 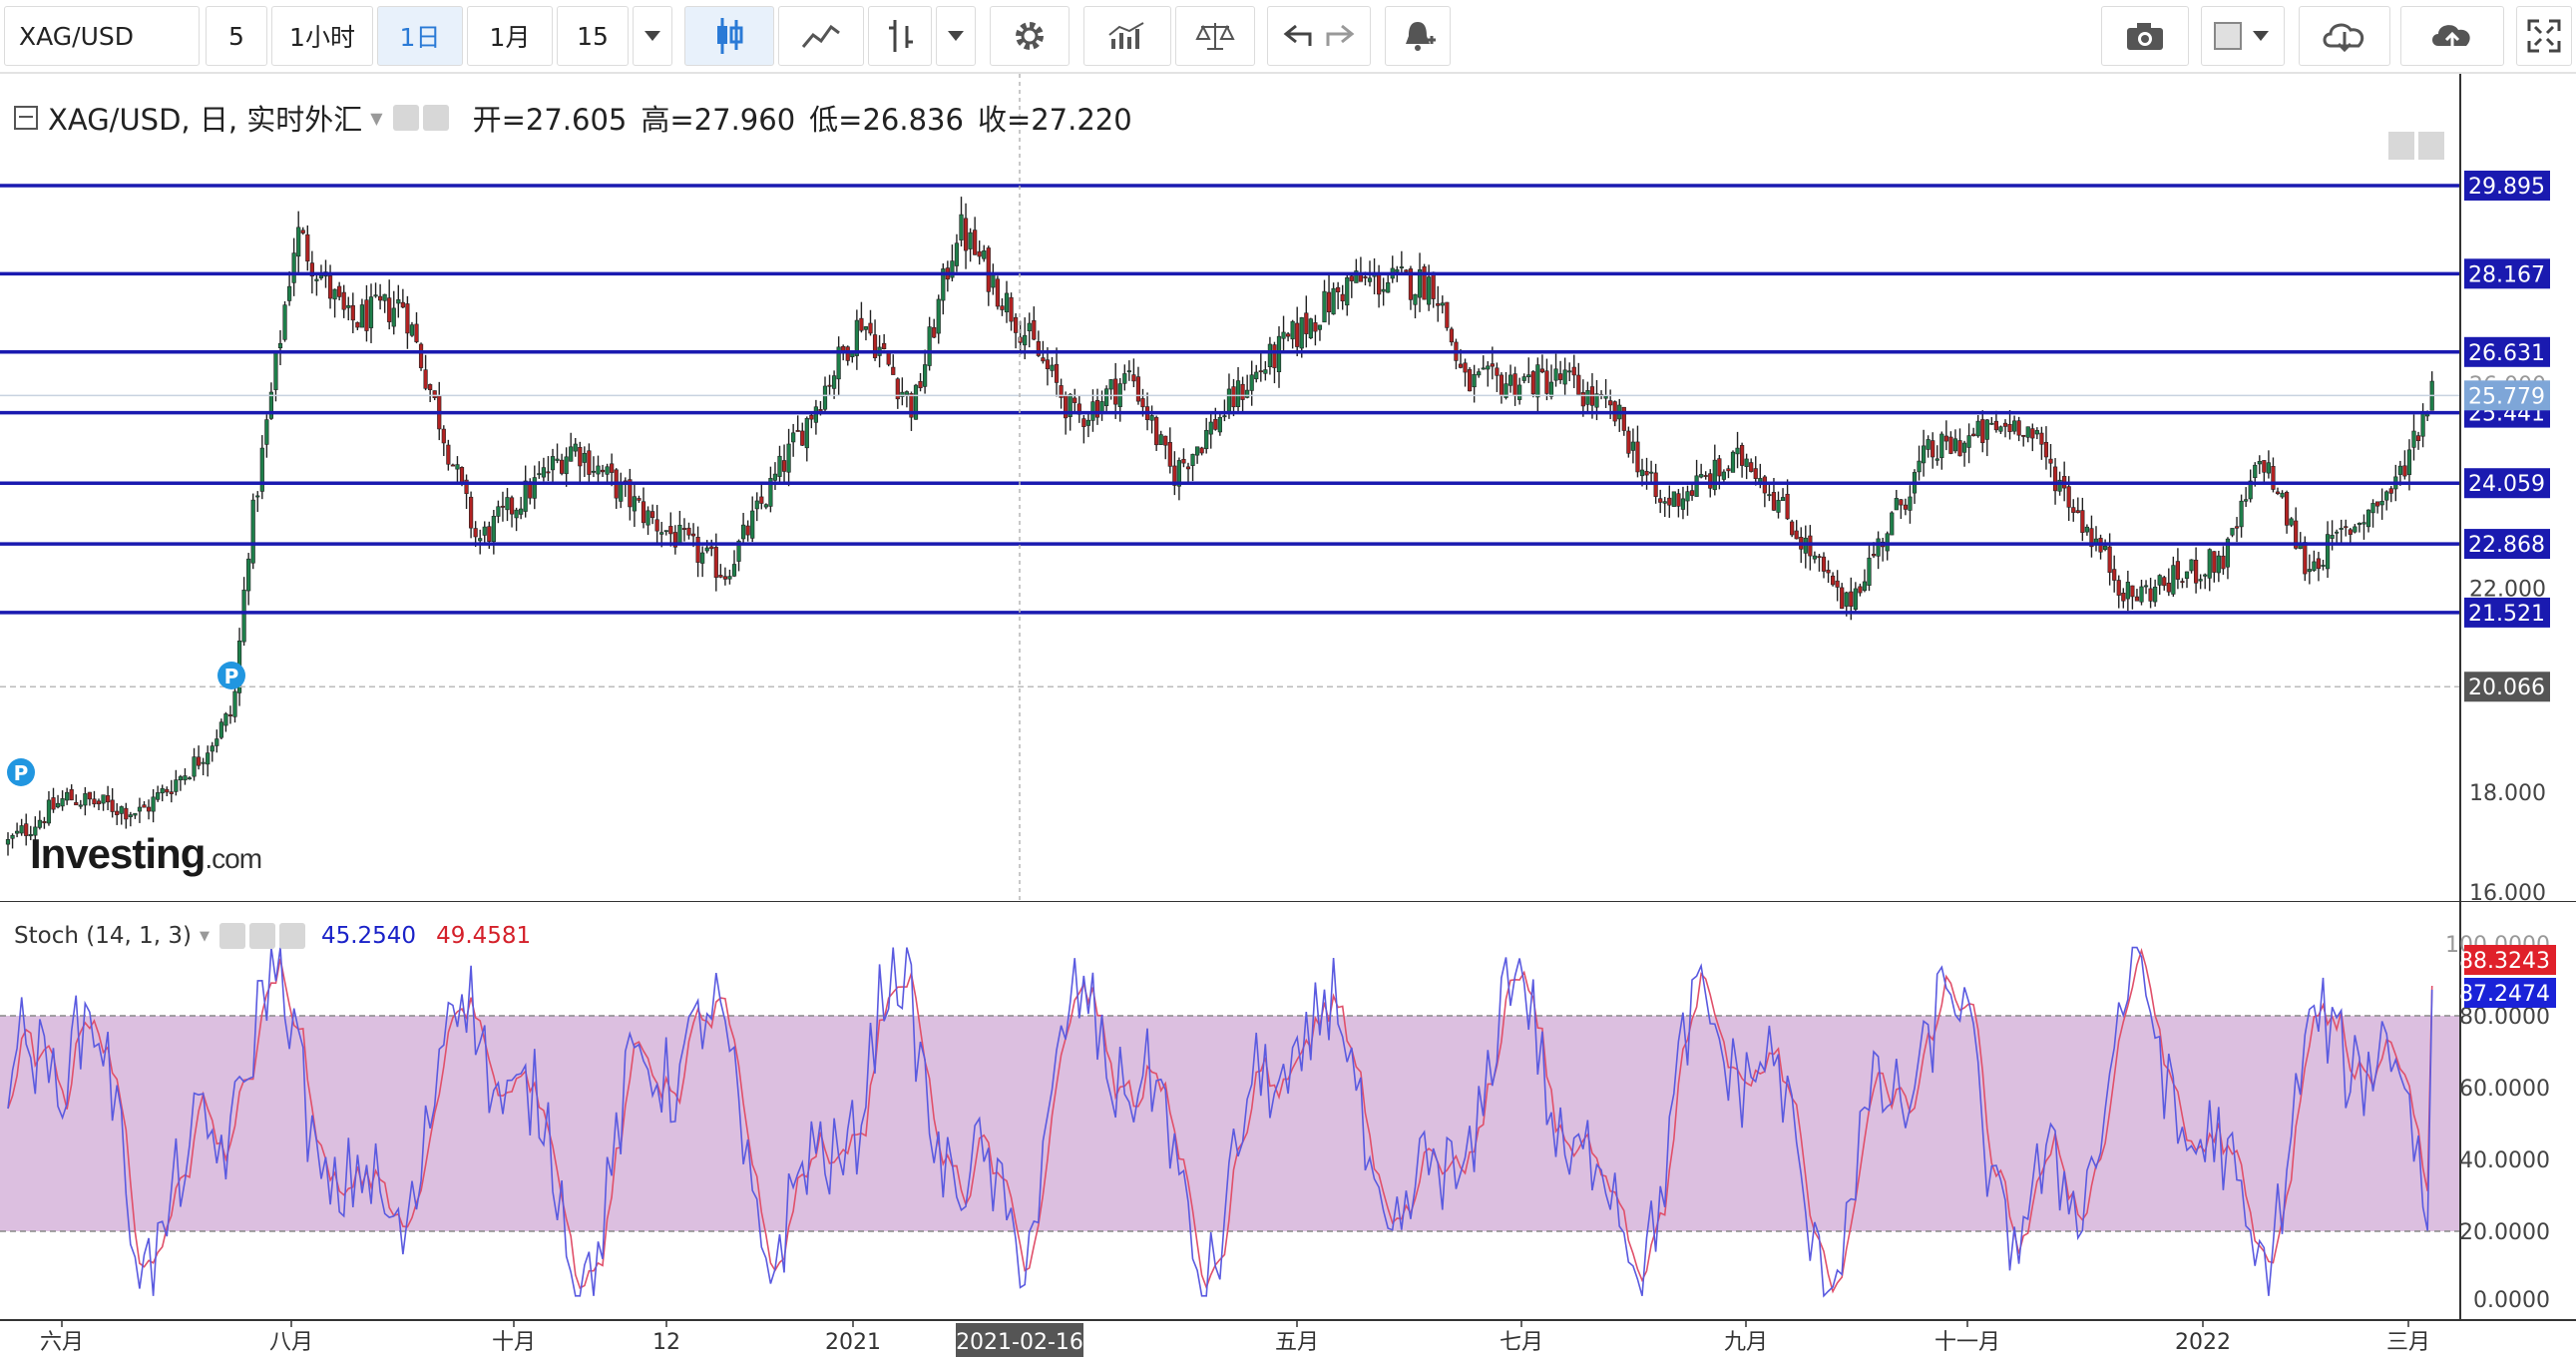 I want to click on scroll-options-icon, so click(x=2431, y=146).